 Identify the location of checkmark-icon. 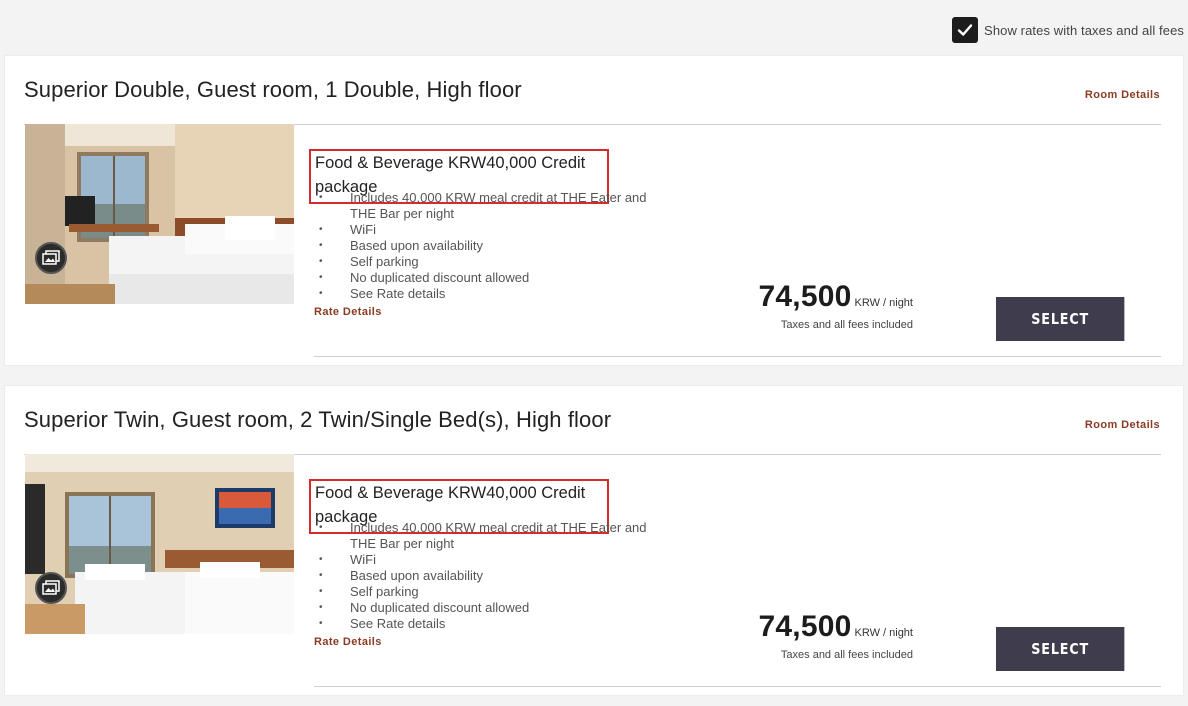
(965, 30).